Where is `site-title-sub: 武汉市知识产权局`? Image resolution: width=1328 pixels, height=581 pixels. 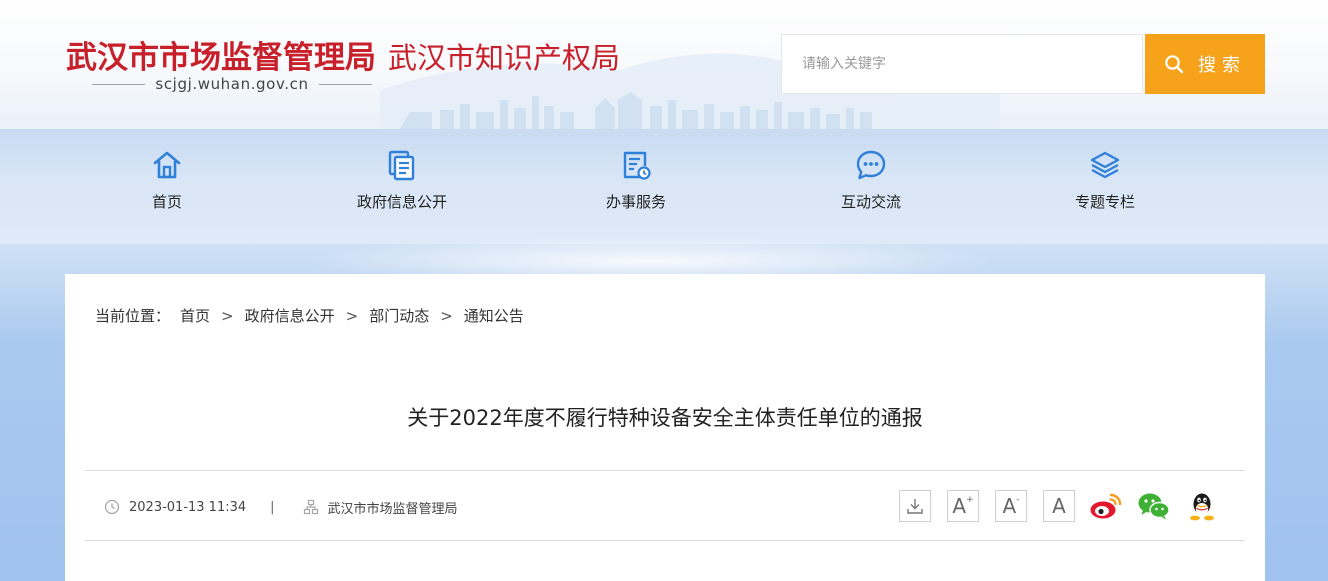
site-title-sub: 武汉市知识产权局 is located at coordinates (504, 58).